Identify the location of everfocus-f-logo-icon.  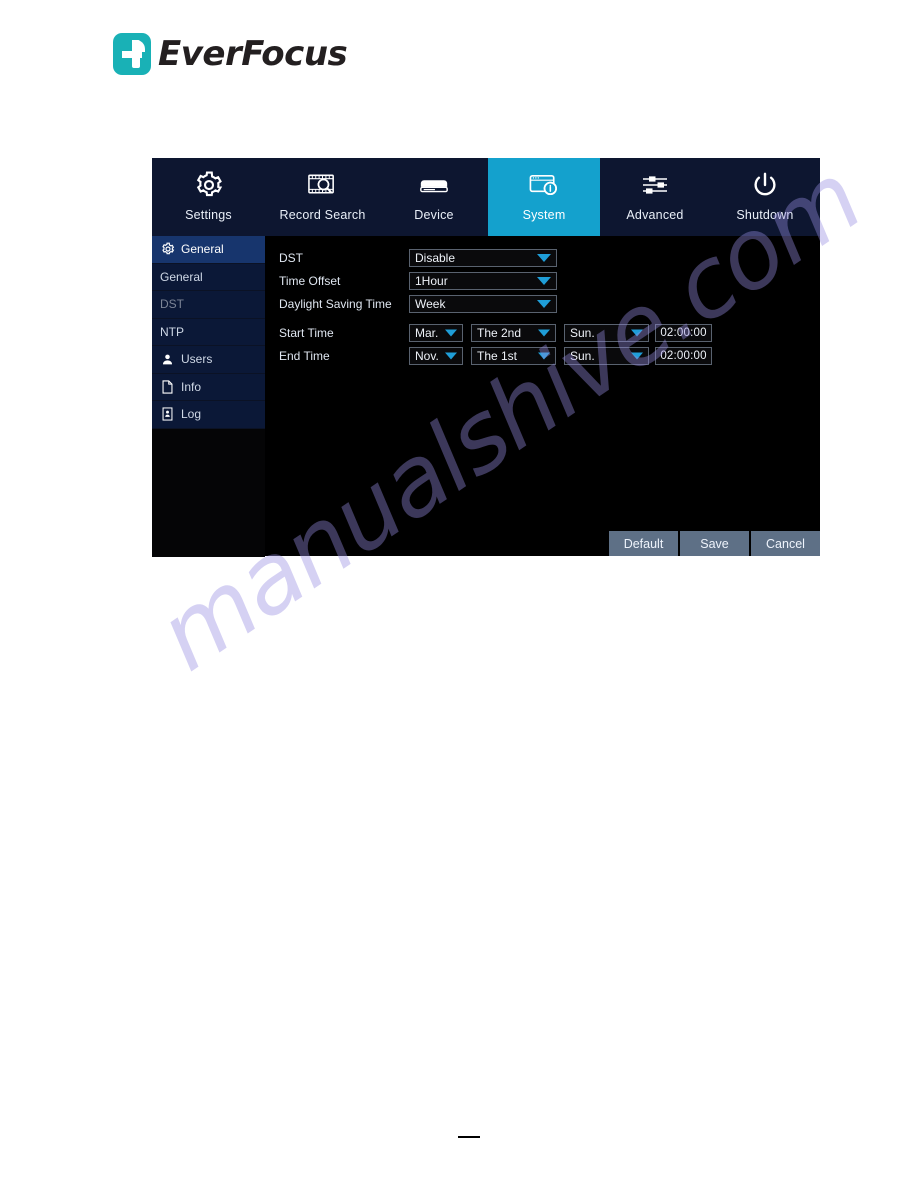
(132, 54).